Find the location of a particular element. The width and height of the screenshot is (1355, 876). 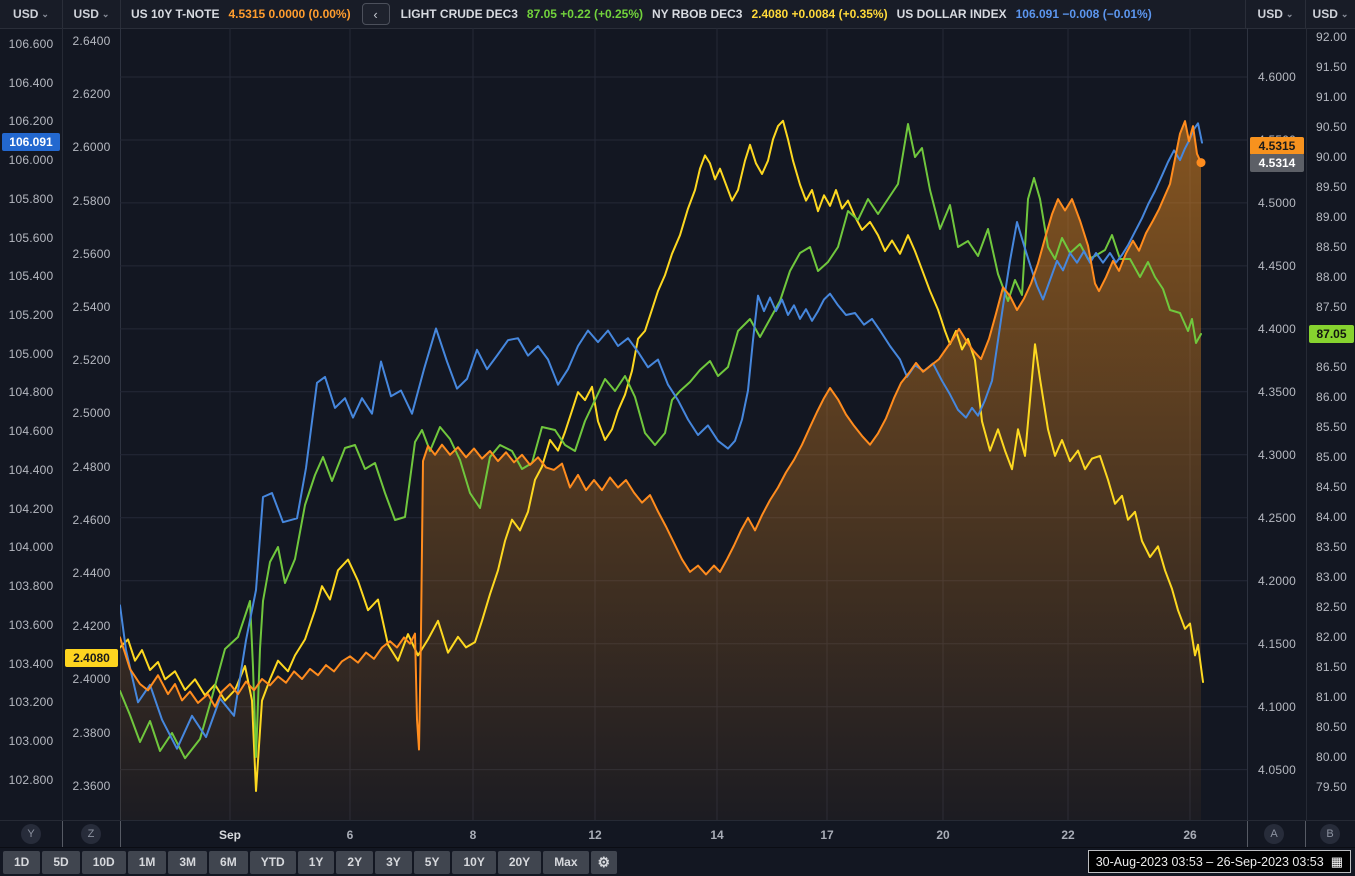

range-button-5d: 5D is located at coordinates (61, 862).